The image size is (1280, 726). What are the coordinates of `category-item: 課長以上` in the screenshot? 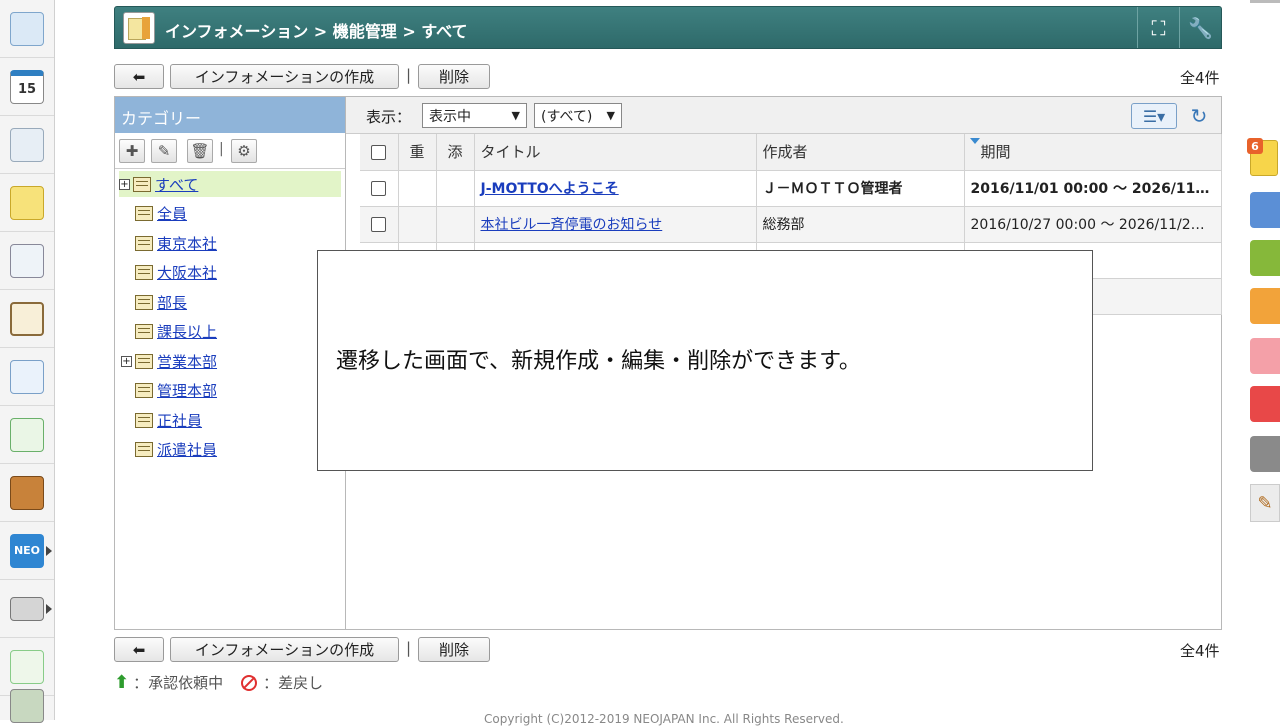 It's located at (169, 332).